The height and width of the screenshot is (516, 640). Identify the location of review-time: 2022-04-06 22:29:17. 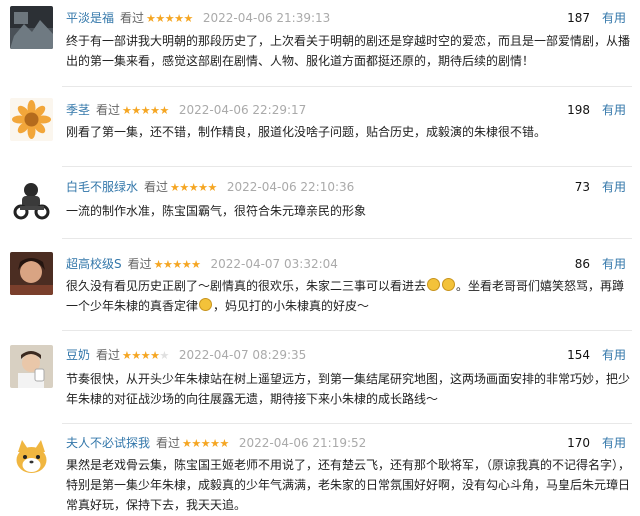
(242, 110).